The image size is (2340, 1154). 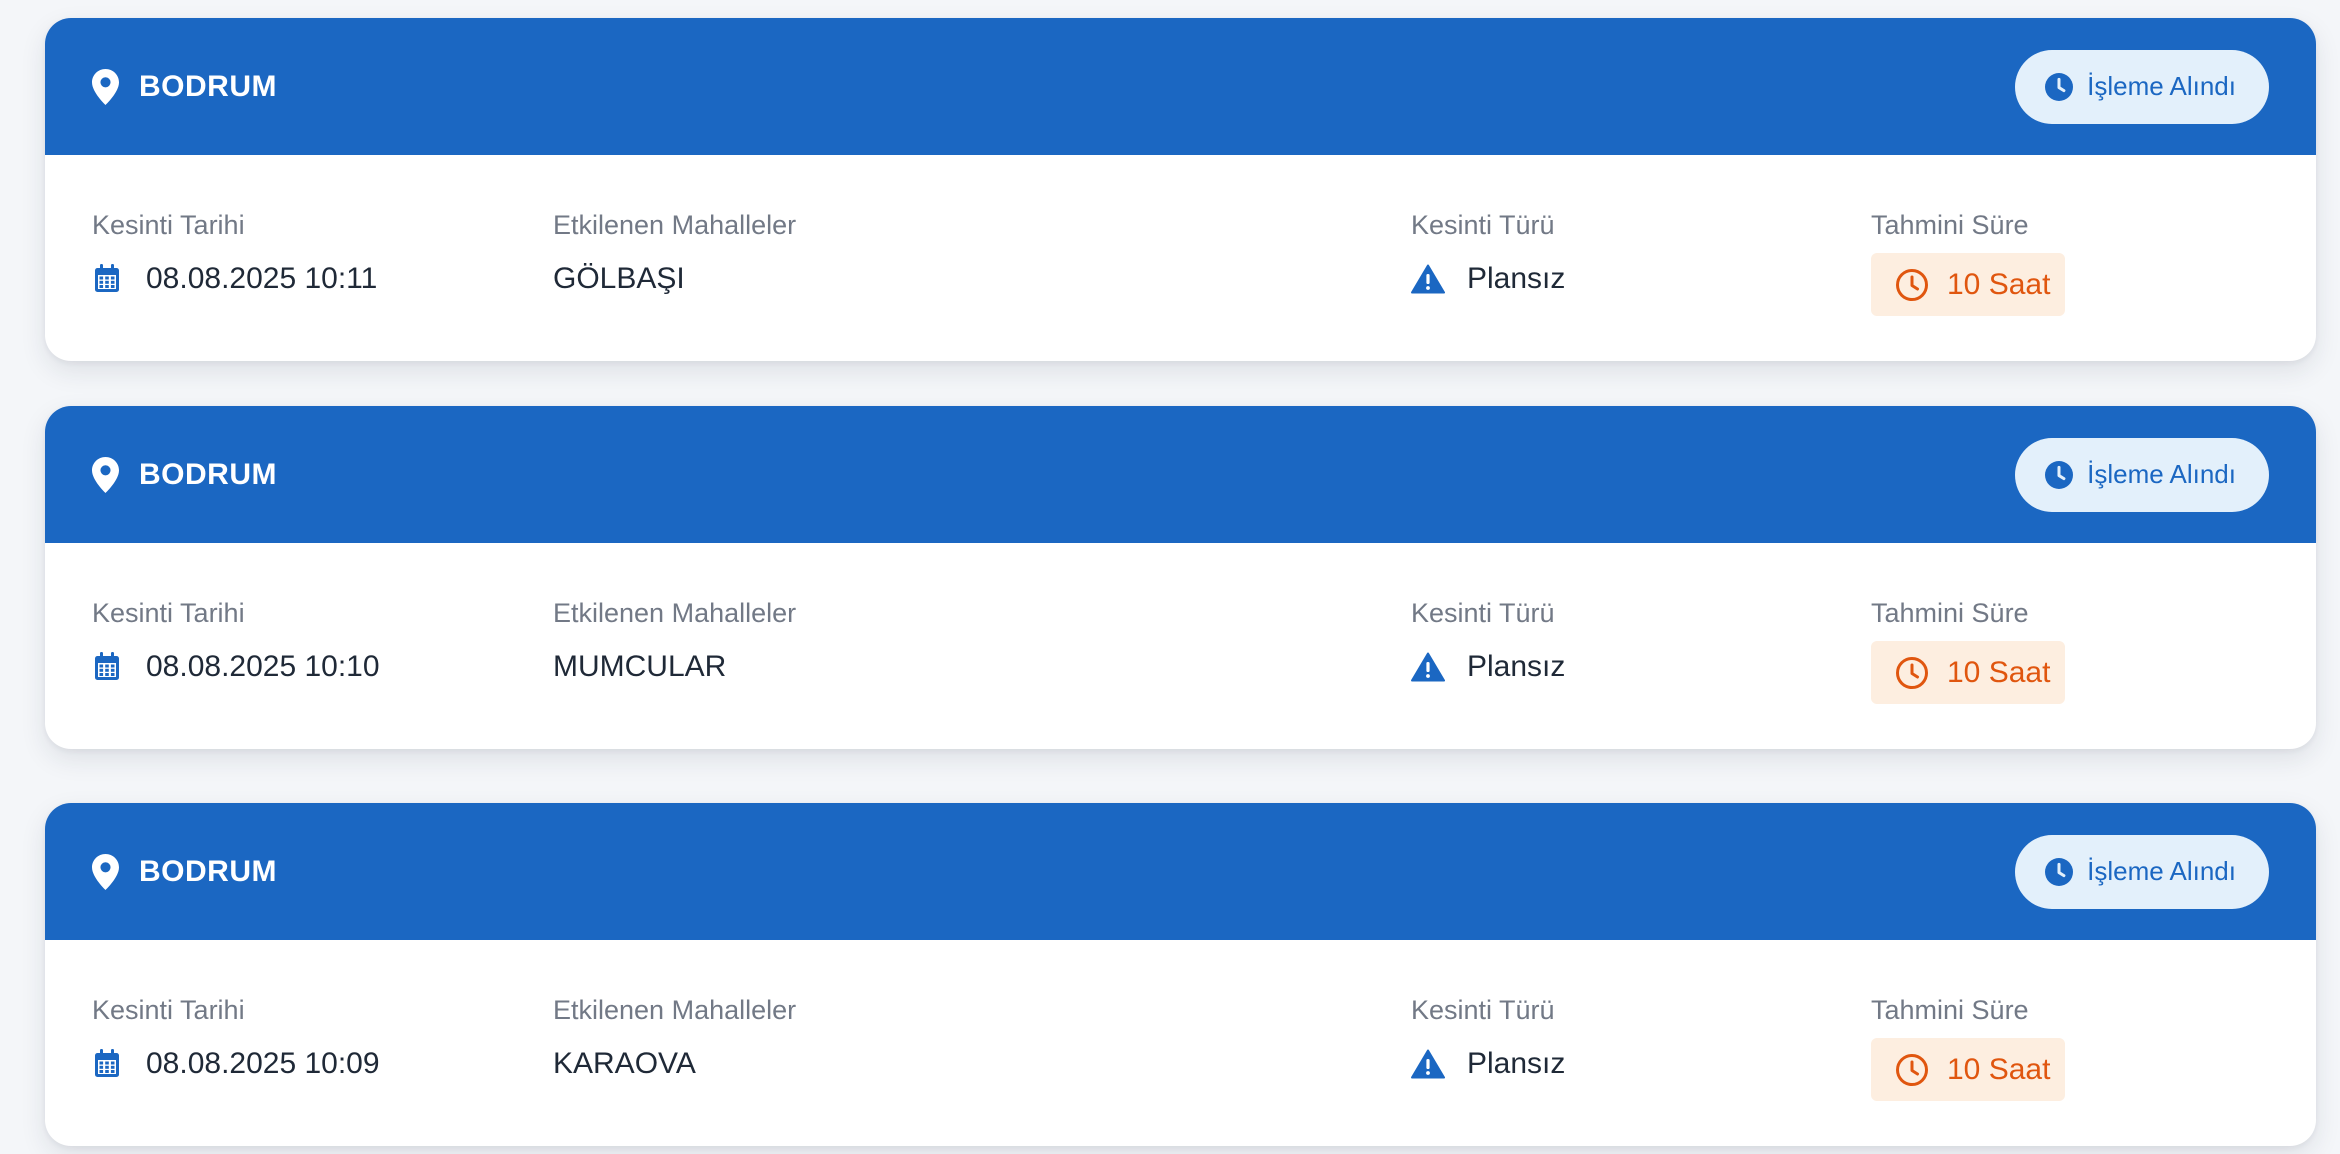 I want to click on area-column: Etkilenen Mahalleler GÖLBAŞI, so click(x=674, y=254).